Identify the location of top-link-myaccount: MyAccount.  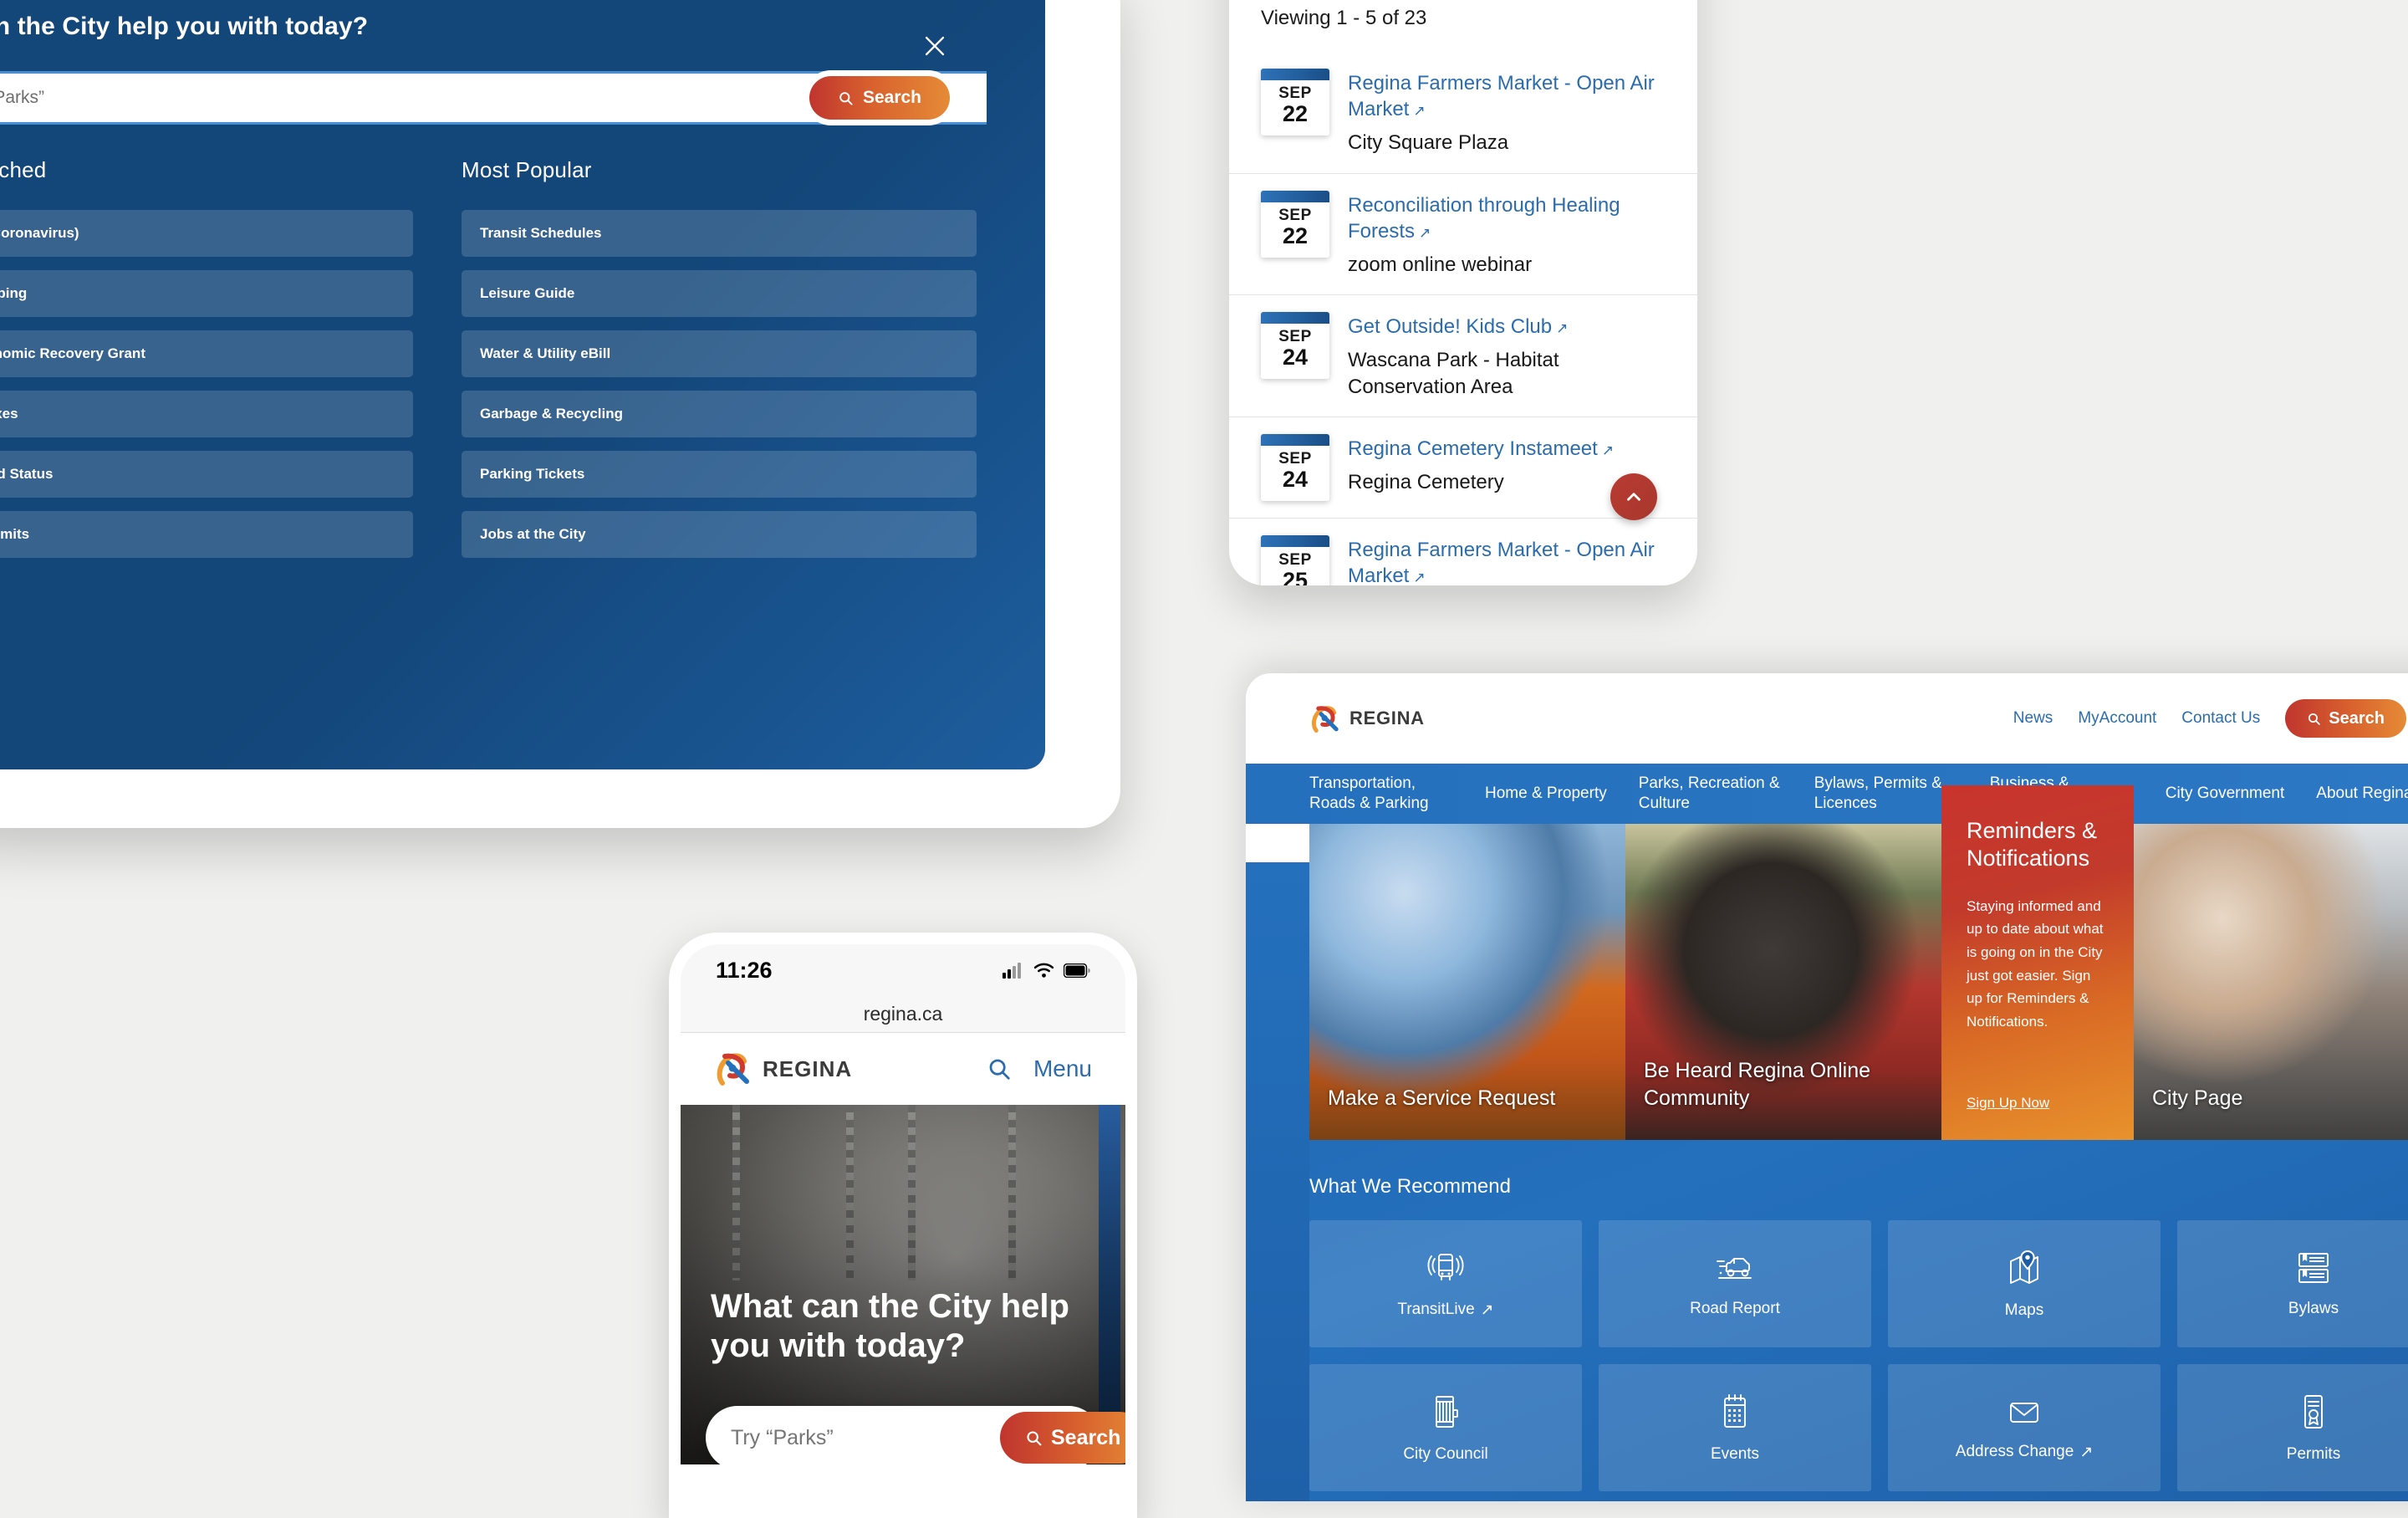
(2117, 718).